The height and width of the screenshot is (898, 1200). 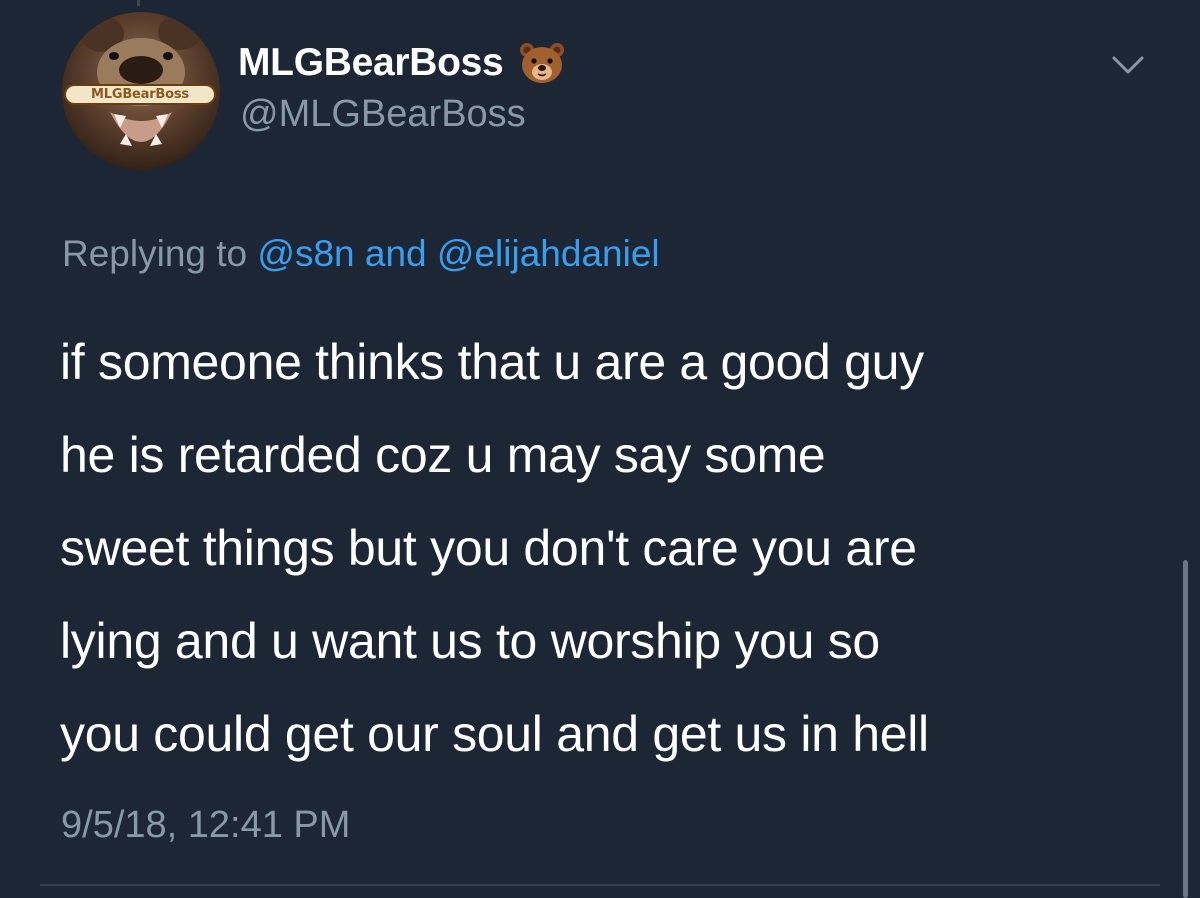 I want to click on mention-link-elijahdaniel: @elijahdaniel, so click(x=548, y=253).